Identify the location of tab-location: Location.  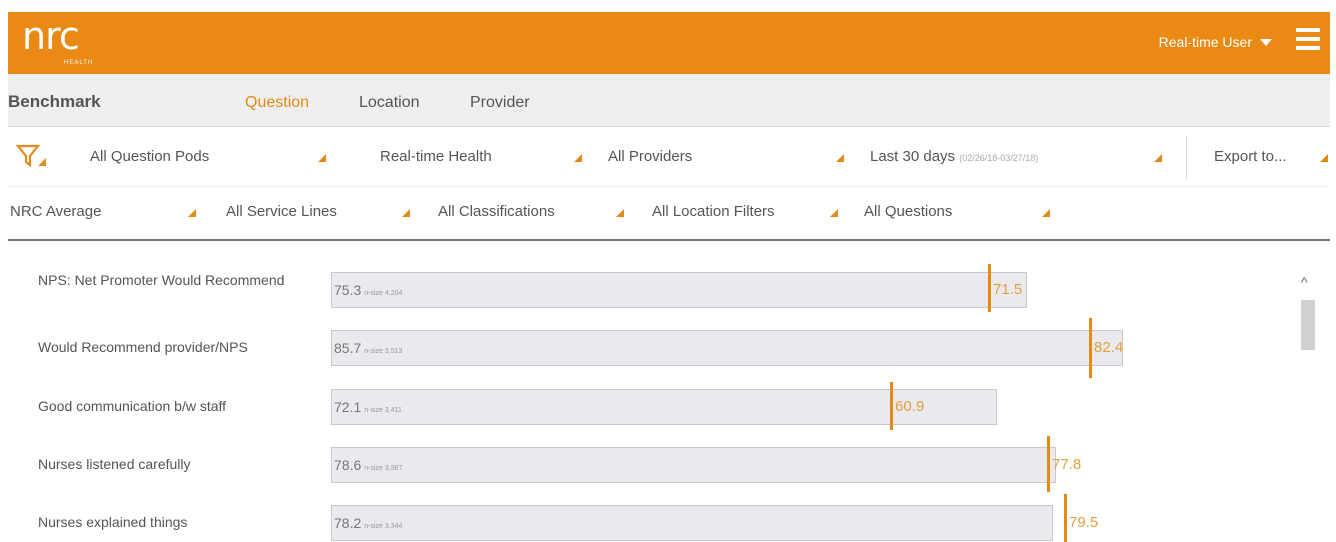
(389, 103).